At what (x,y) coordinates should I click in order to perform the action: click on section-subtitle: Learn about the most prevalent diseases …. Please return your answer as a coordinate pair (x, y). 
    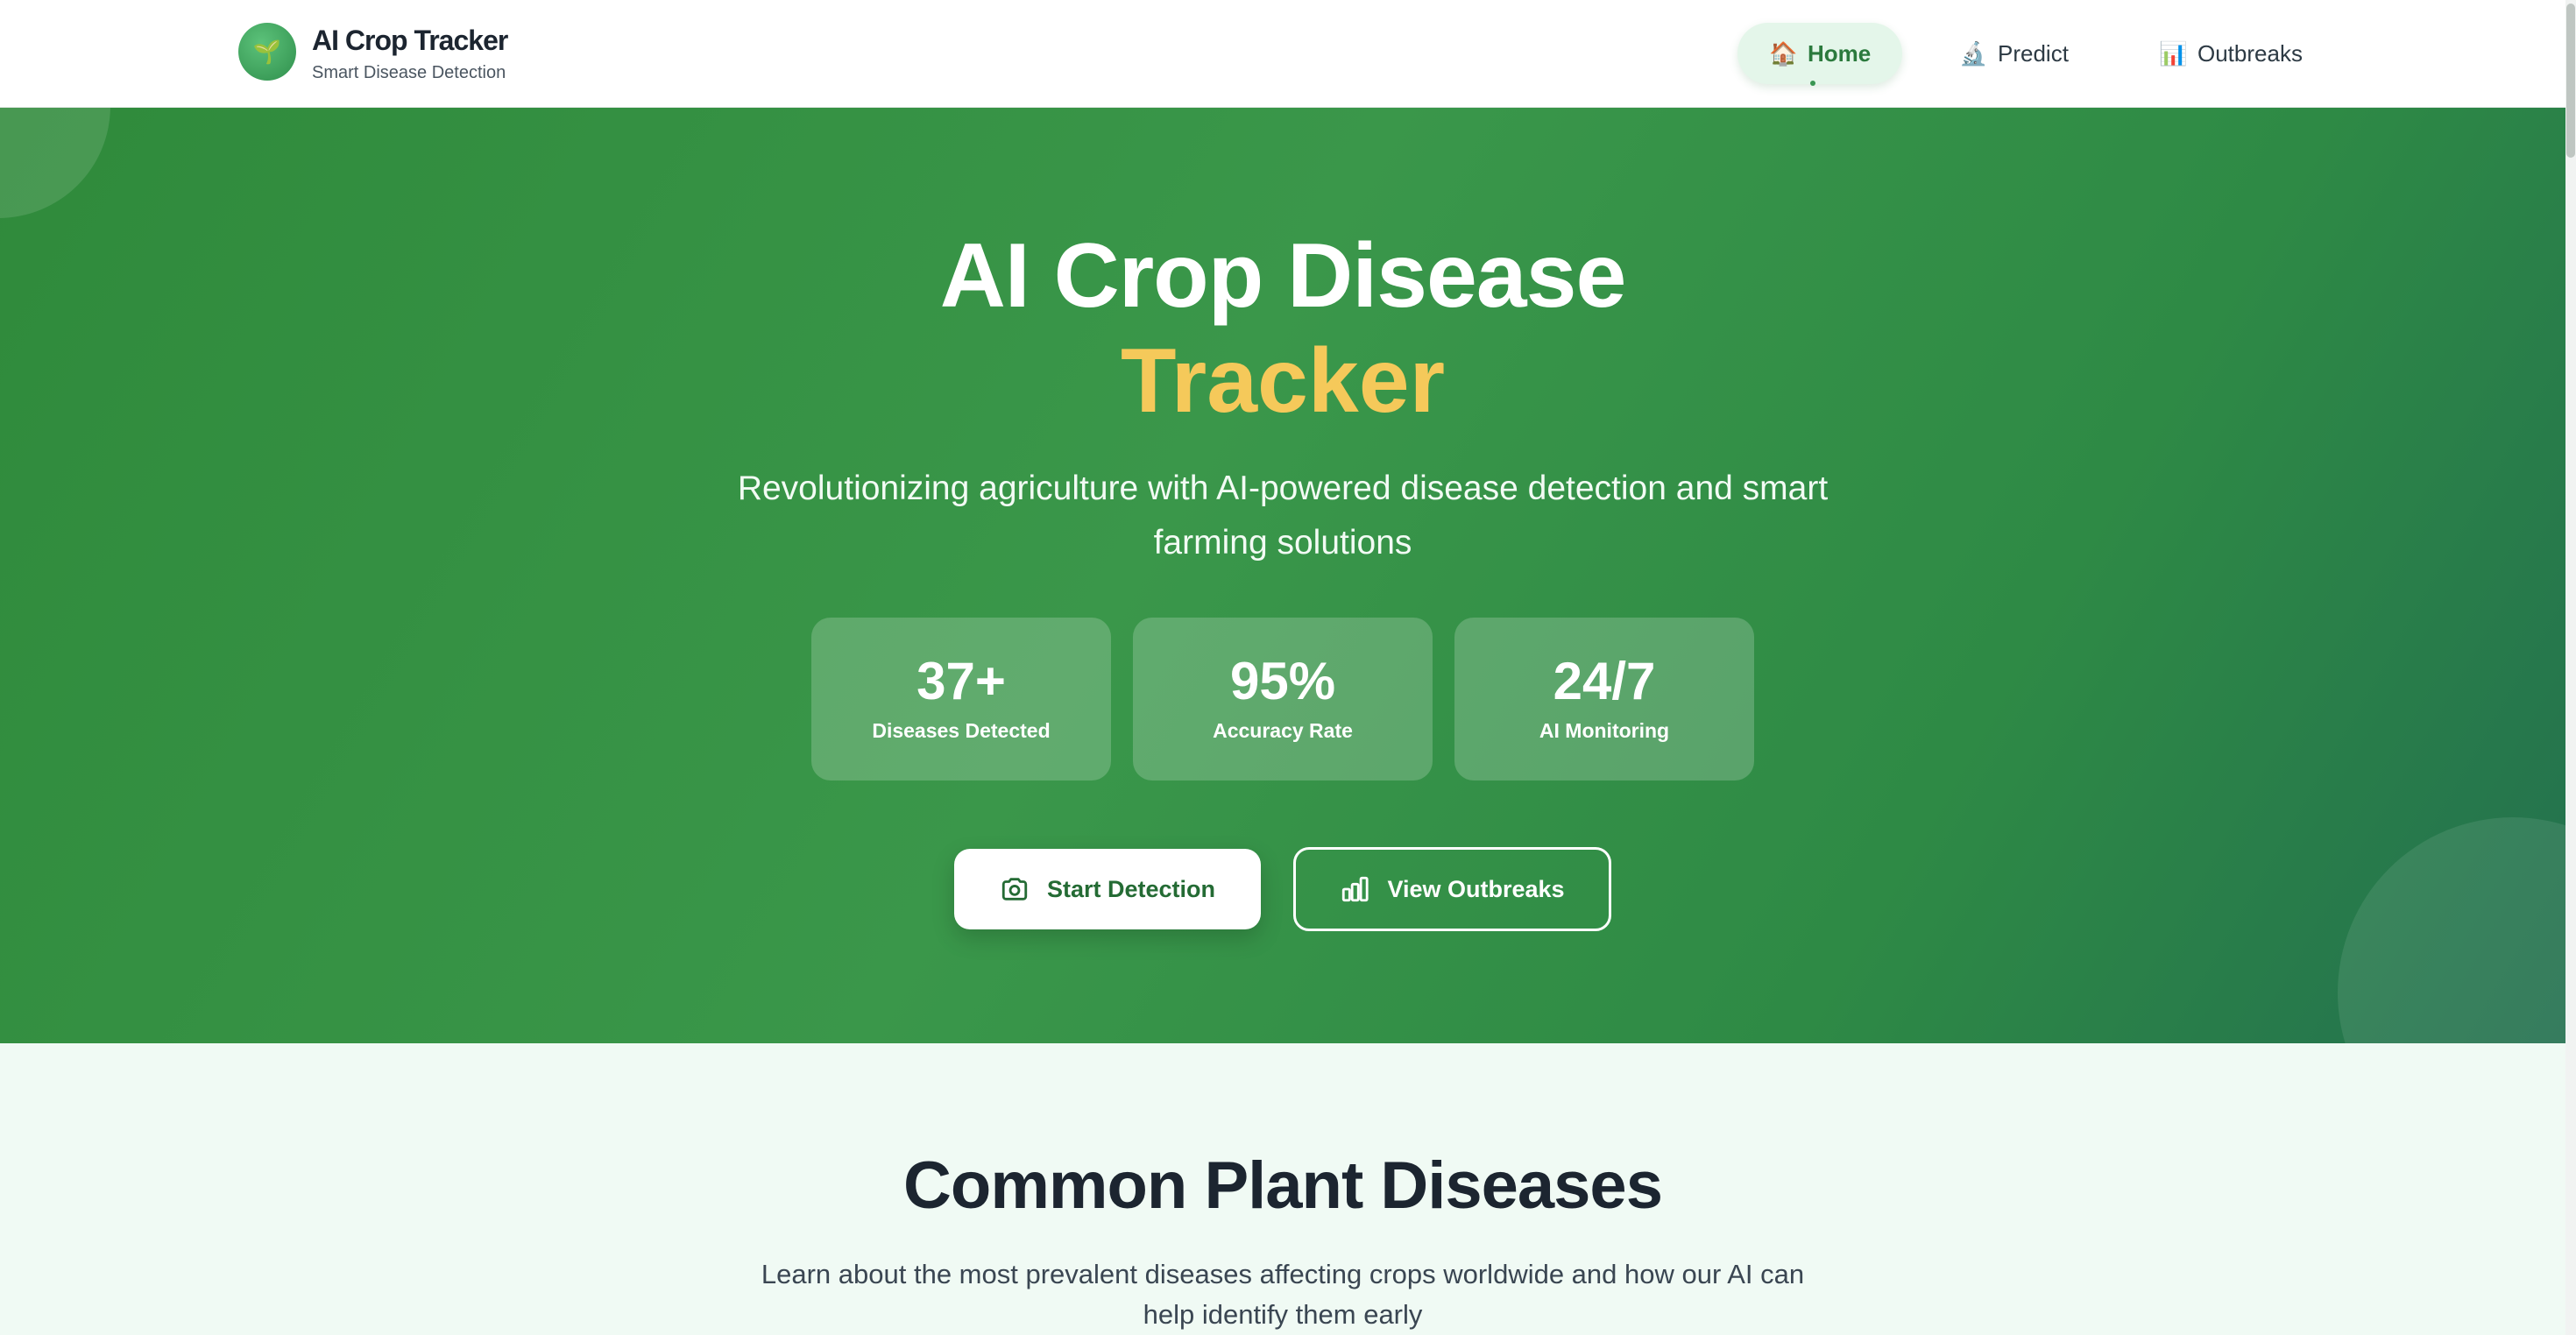
    Looking at the image, I should click on (1283, 1294).